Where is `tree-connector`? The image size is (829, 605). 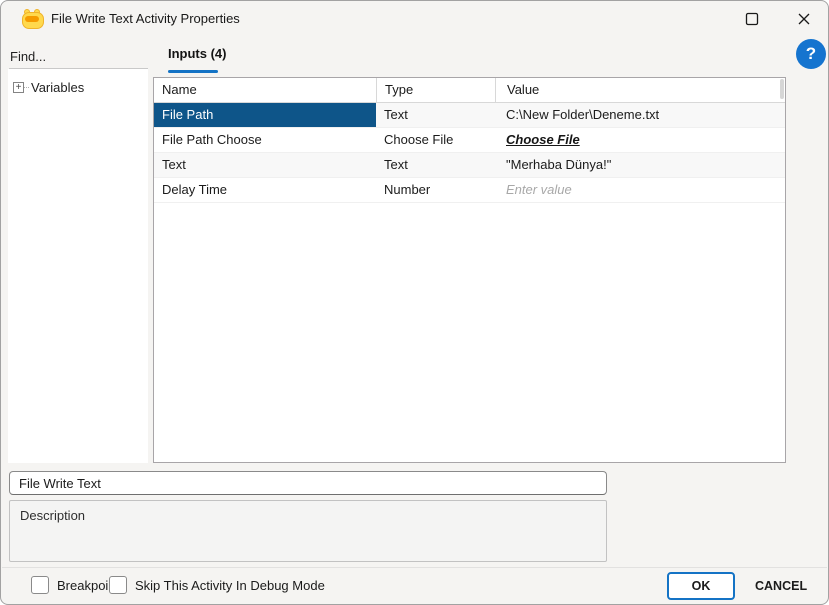 tree-connector is located at coordinates (26, 87).